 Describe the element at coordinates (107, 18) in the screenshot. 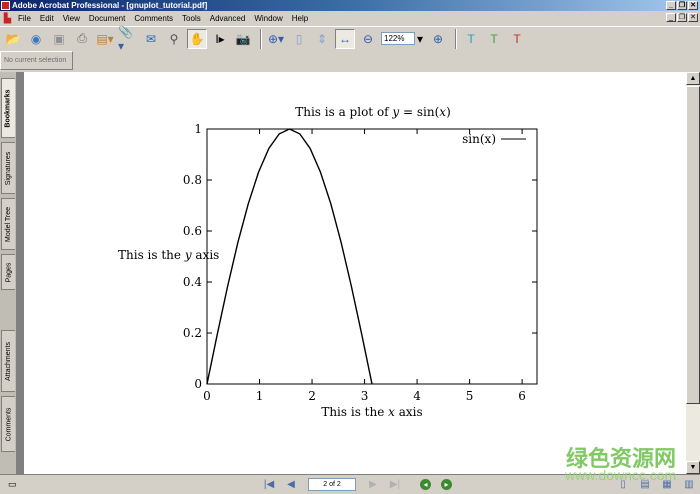

I see `menu-document: Document` at that location.